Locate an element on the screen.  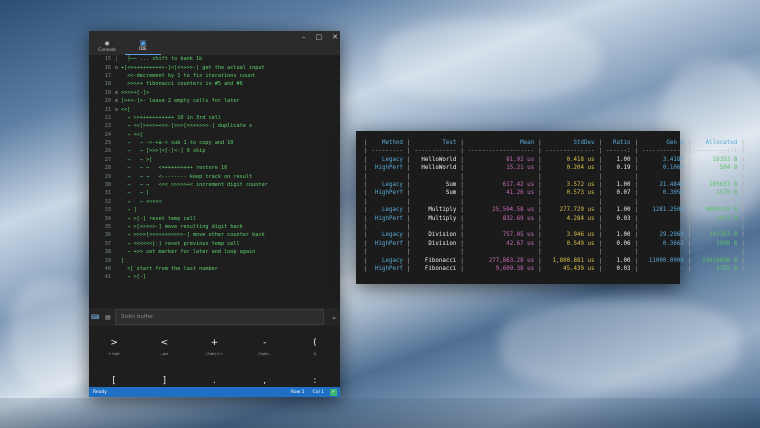
code-line: 22 → >>+++++++++++ 10 in 3rd cell is located at coordinates (214, 118).